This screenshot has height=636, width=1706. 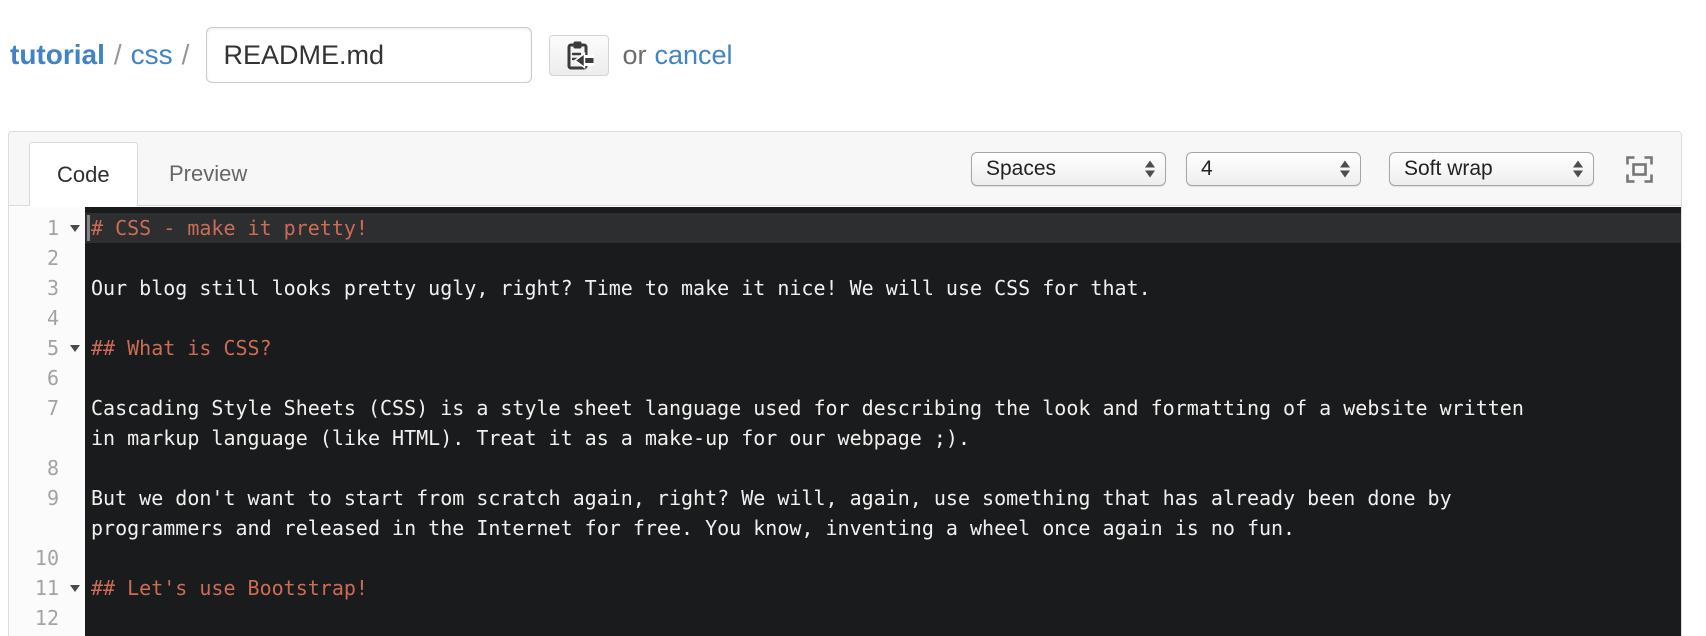 I want to click on gutter-row: 3, so click(x=47, y=288).